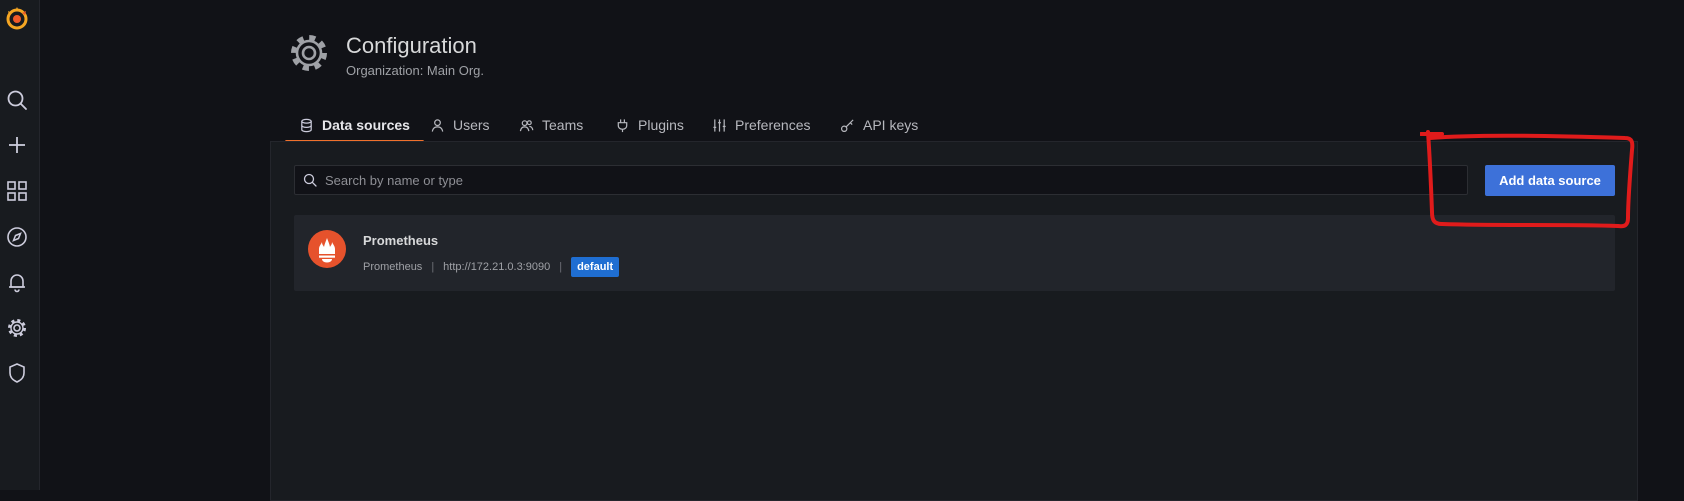  I want to click on tab-label: Preferences, so click(773, 125).